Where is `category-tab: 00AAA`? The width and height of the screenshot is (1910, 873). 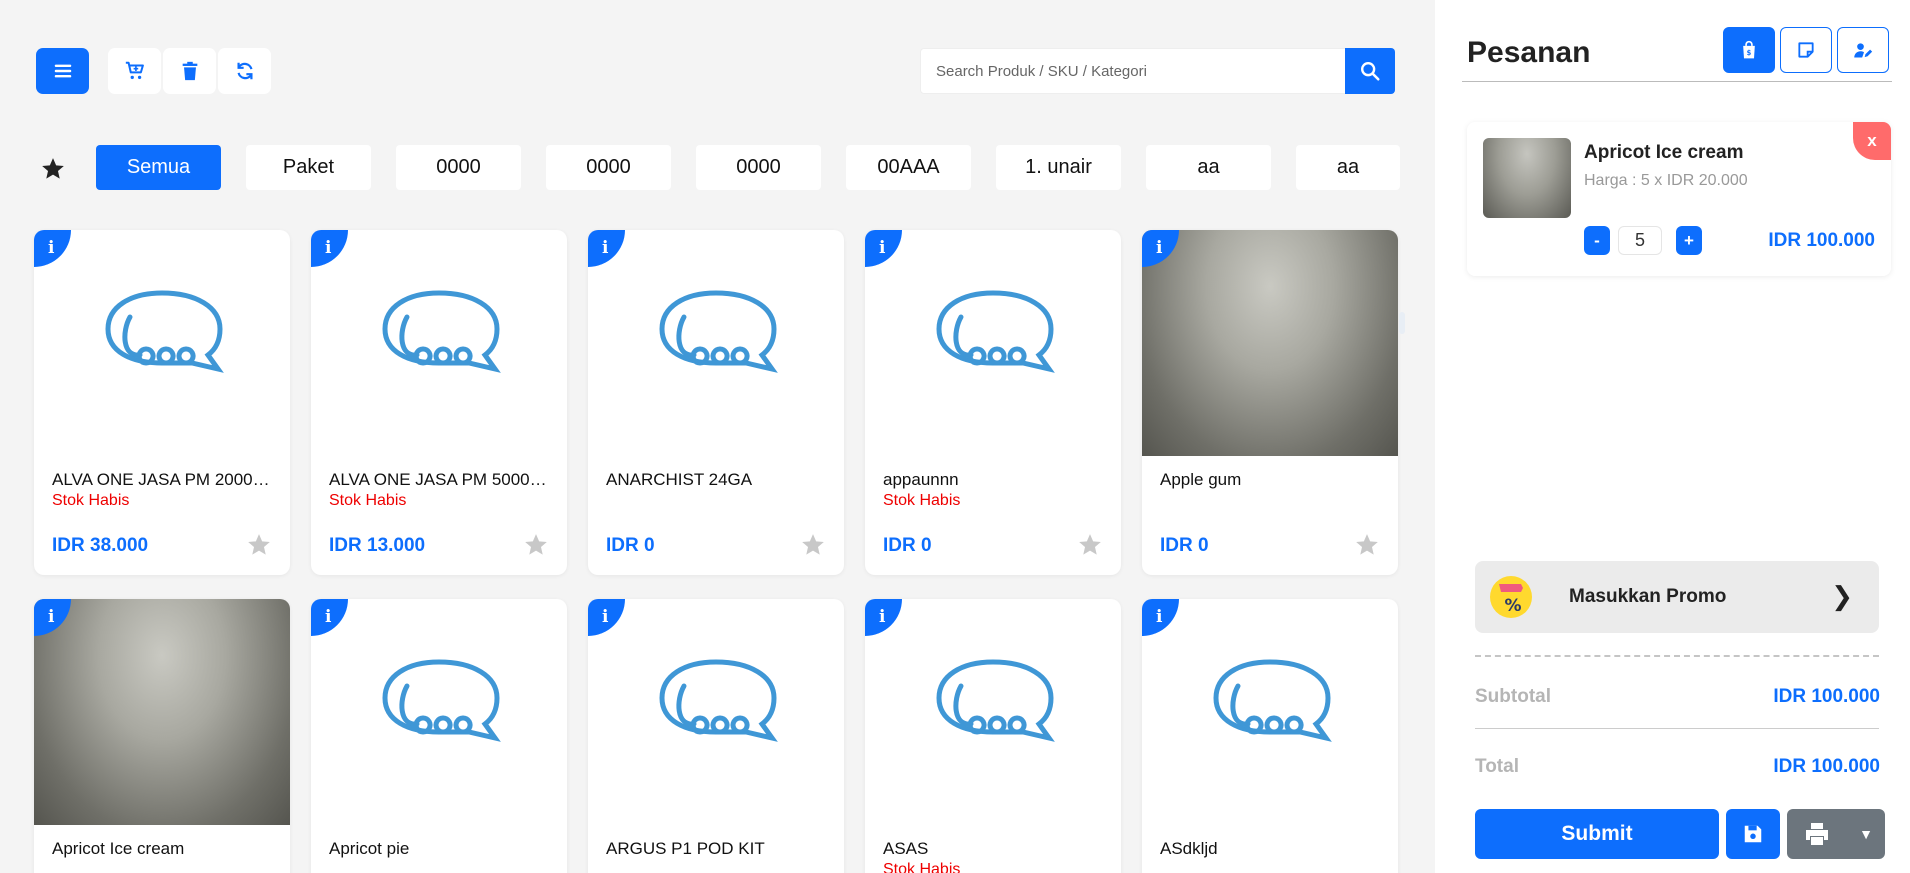 category-tab: 00AAA is located at coordinates (908, 167).